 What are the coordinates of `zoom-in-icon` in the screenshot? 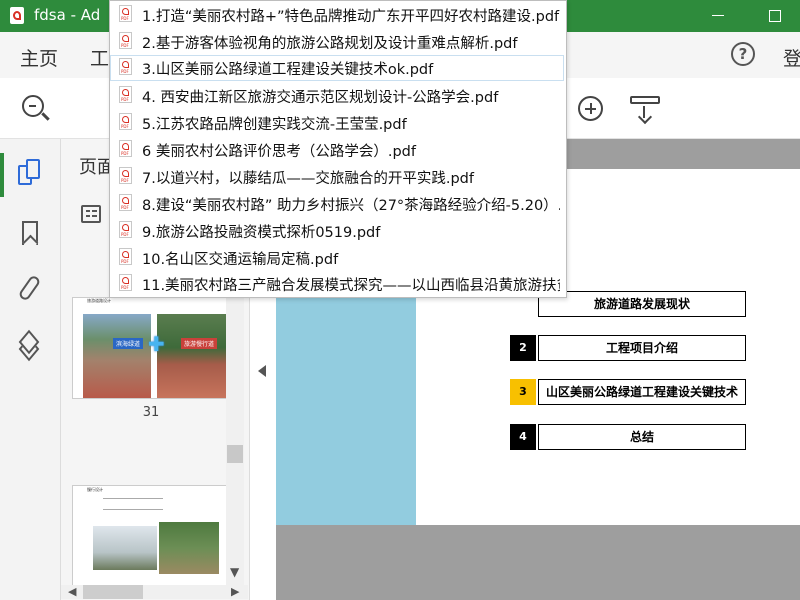 It's located at (590, 108).